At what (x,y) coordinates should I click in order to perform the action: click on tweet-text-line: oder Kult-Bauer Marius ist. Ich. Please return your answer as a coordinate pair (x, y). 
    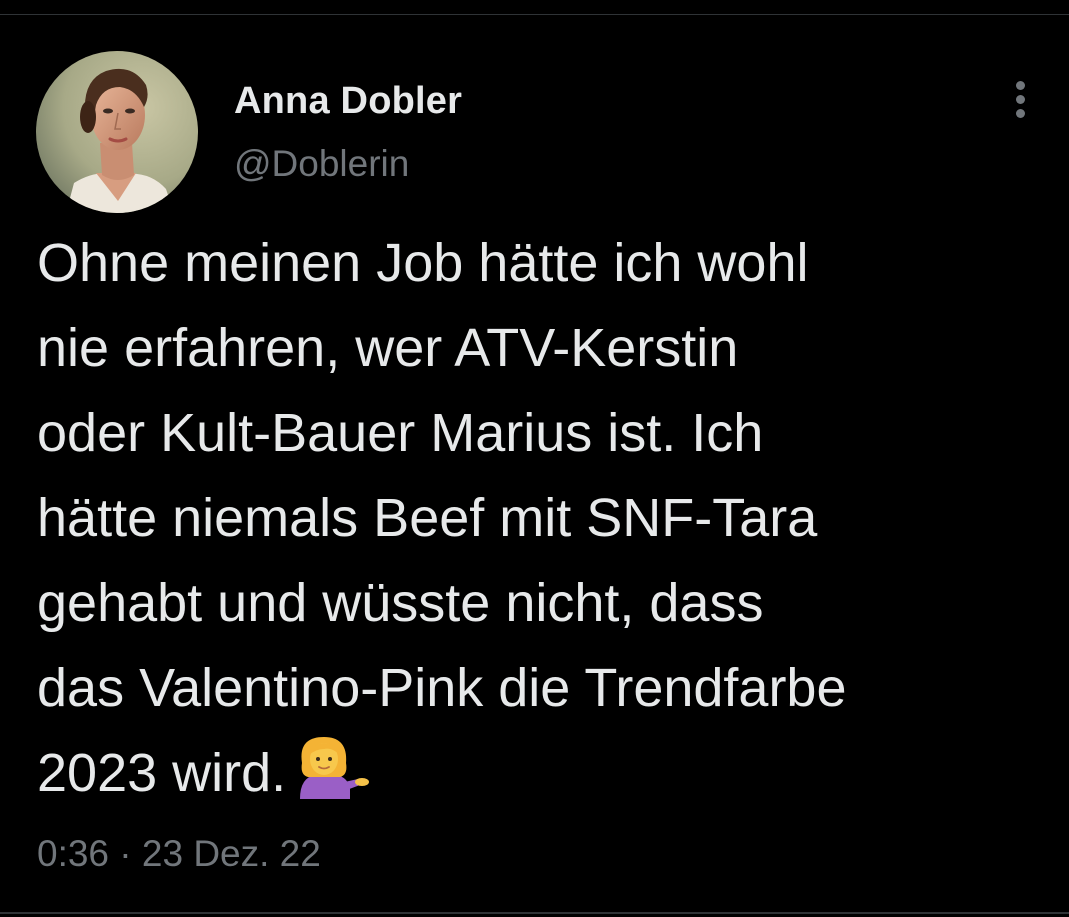
    Looking at the image, I should click on (400, 433).